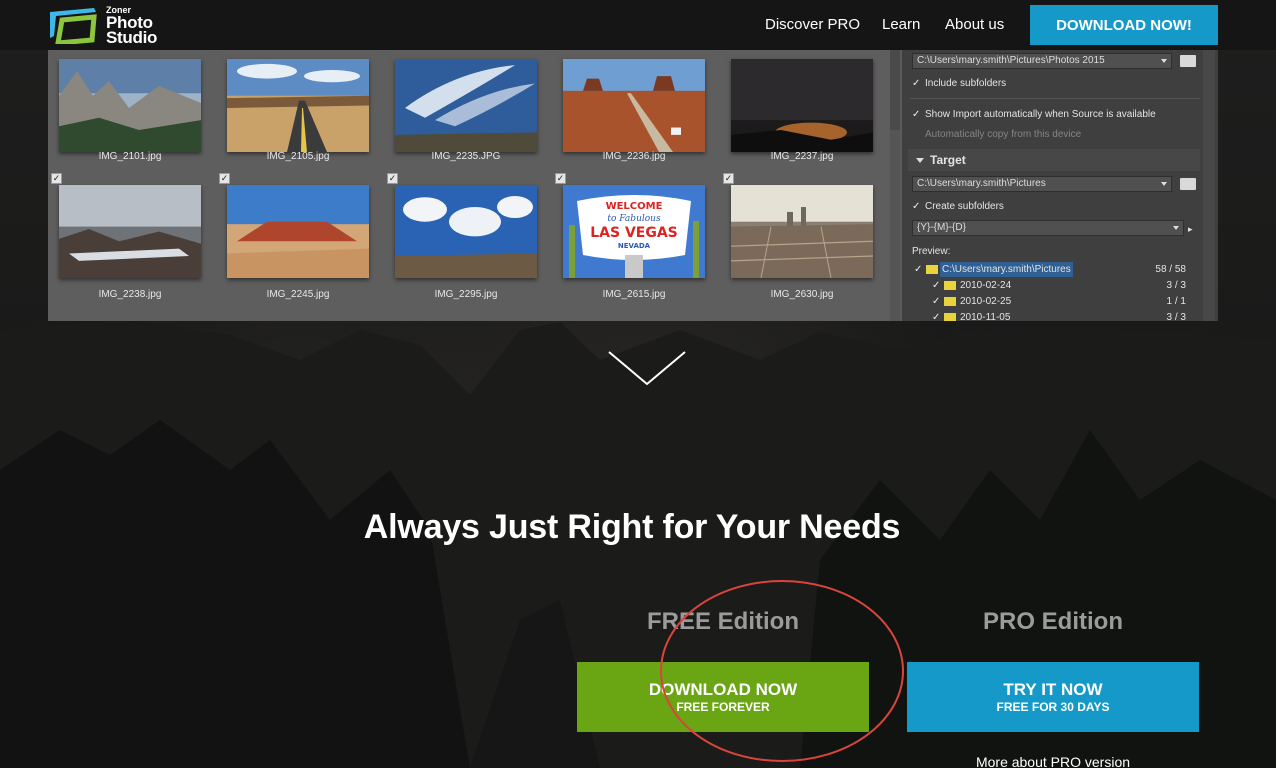 This screenshot has height=768, width=1276. I want to click on target-section-header: Target, so click(1054, 160).